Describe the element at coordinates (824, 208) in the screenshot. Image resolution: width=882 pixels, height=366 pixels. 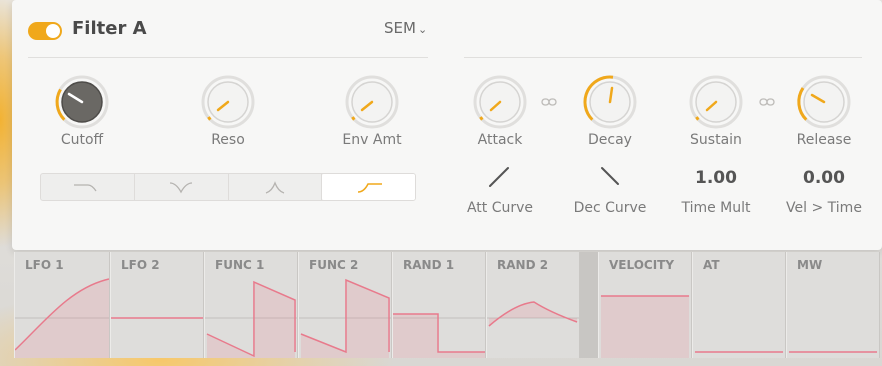
I see `vel-time-label: Vel > Time` at that location.